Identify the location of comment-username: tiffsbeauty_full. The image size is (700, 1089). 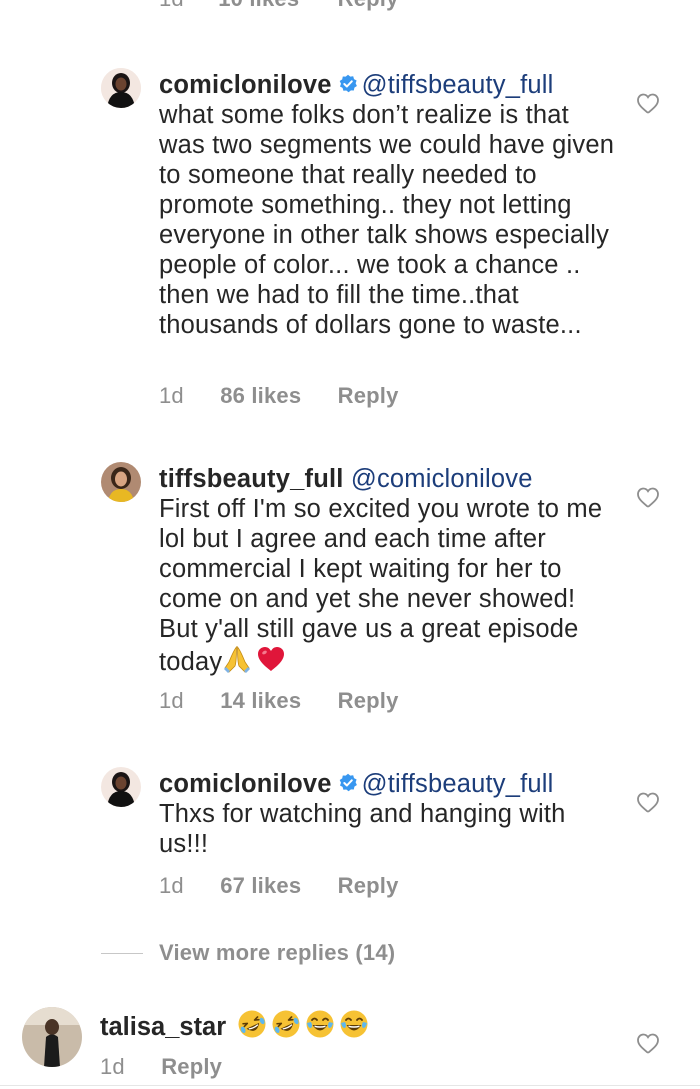
(251, 479).